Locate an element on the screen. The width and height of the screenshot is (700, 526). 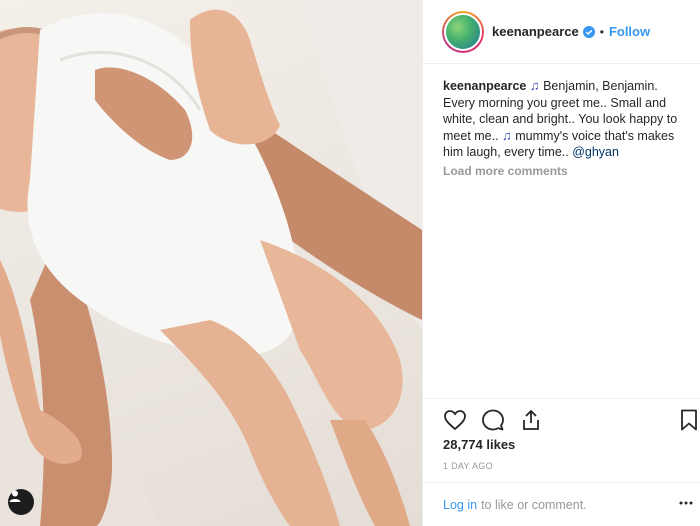
bookmark-icon is located at coordinates (688, 420).